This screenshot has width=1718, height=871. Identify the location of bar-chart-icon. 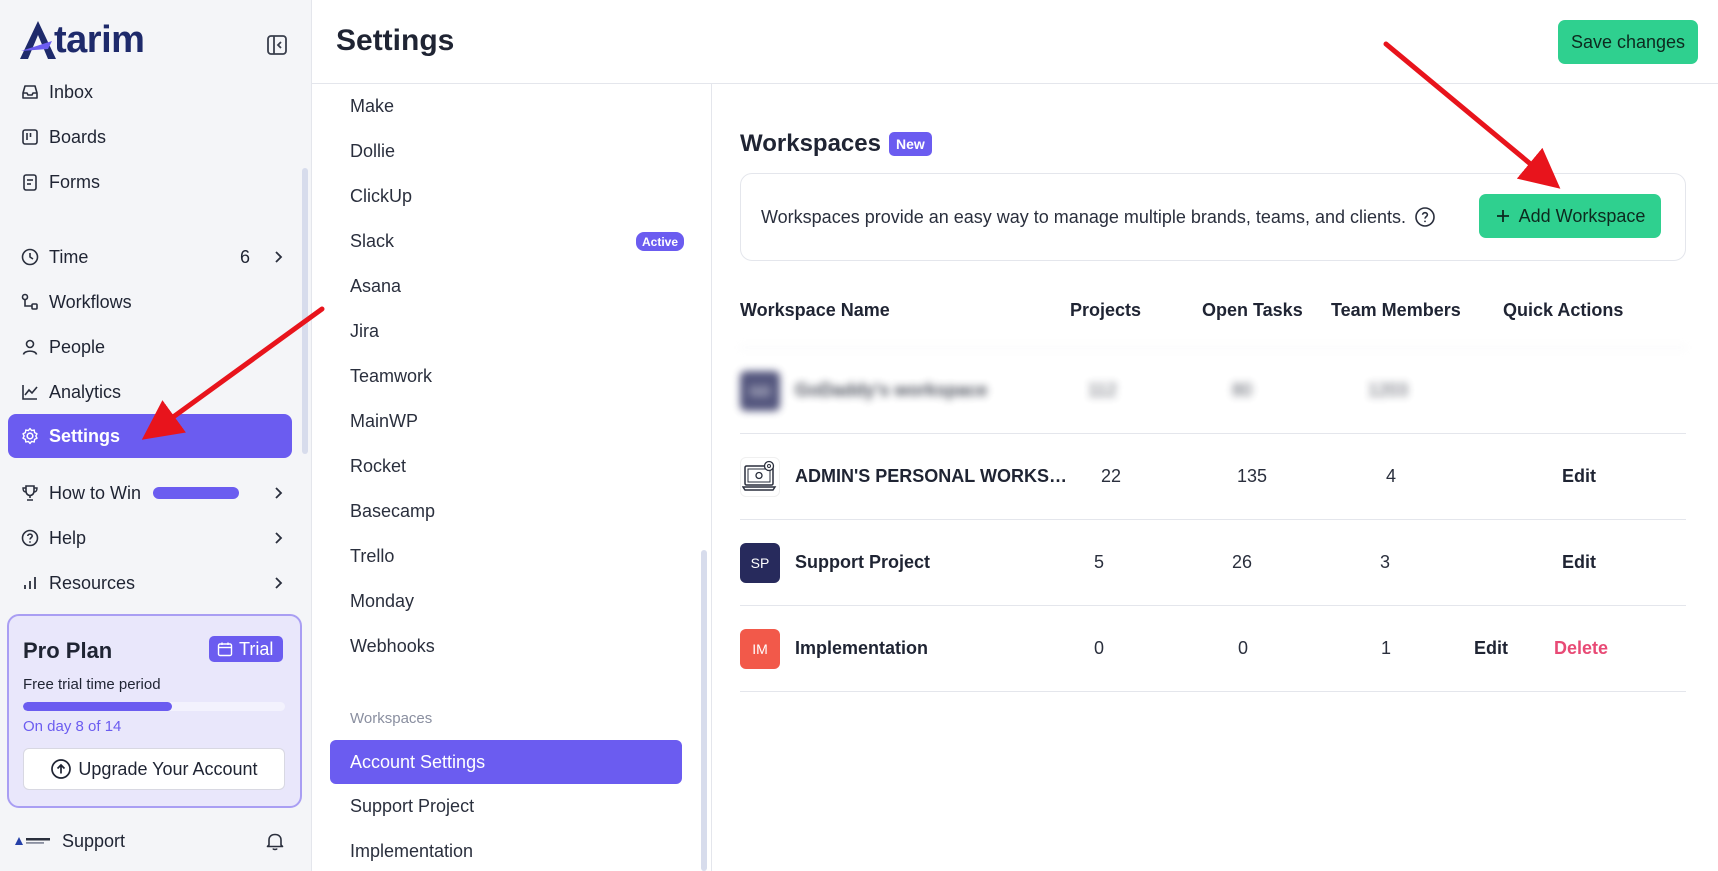
(30, 583).